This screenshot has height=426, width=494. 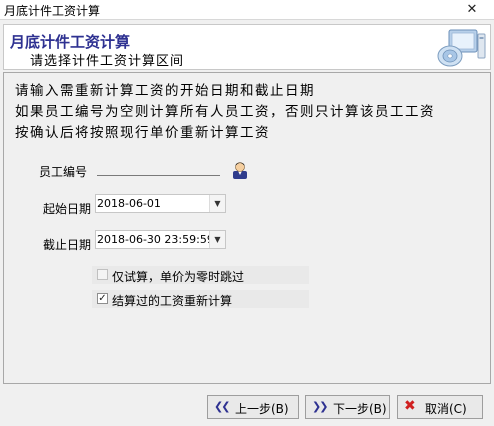 I want to click on double-chevron-right-icon: ❯❯, so click(x=320, y=406).